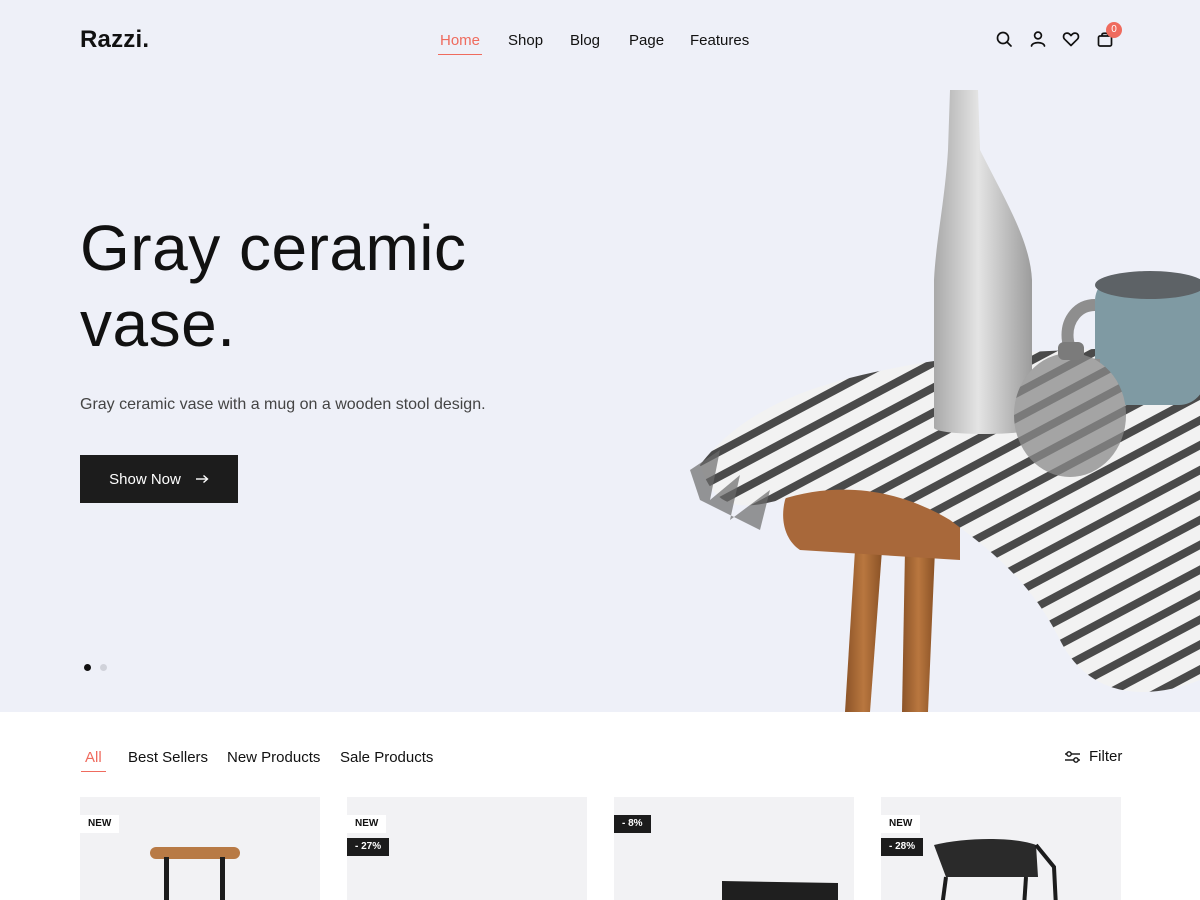 This screenshot has width=1200, height=900. I want to click on filter-button: Filter, so click(1093, 756).